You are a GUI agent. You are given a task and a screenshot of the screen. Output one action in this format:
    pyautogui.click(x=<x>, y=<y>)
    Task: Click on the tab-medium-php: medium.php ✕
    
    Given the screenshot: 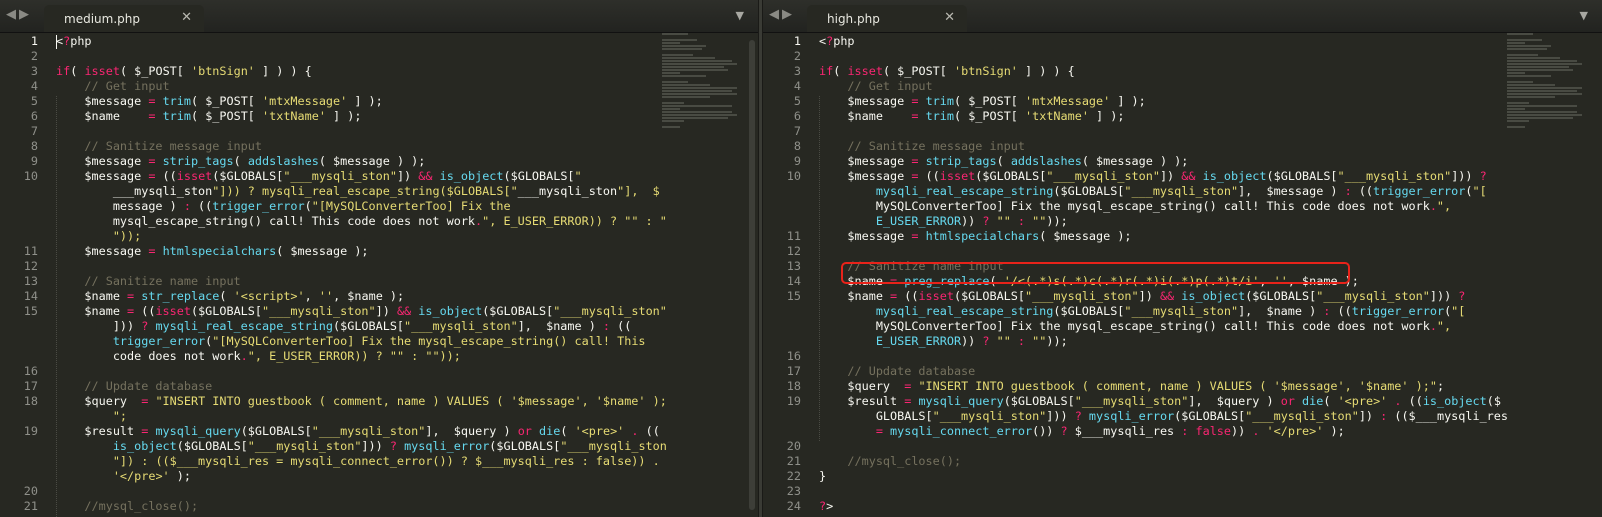 What is the action you would take?
    pyautogui.click(x=124, y=18)
    